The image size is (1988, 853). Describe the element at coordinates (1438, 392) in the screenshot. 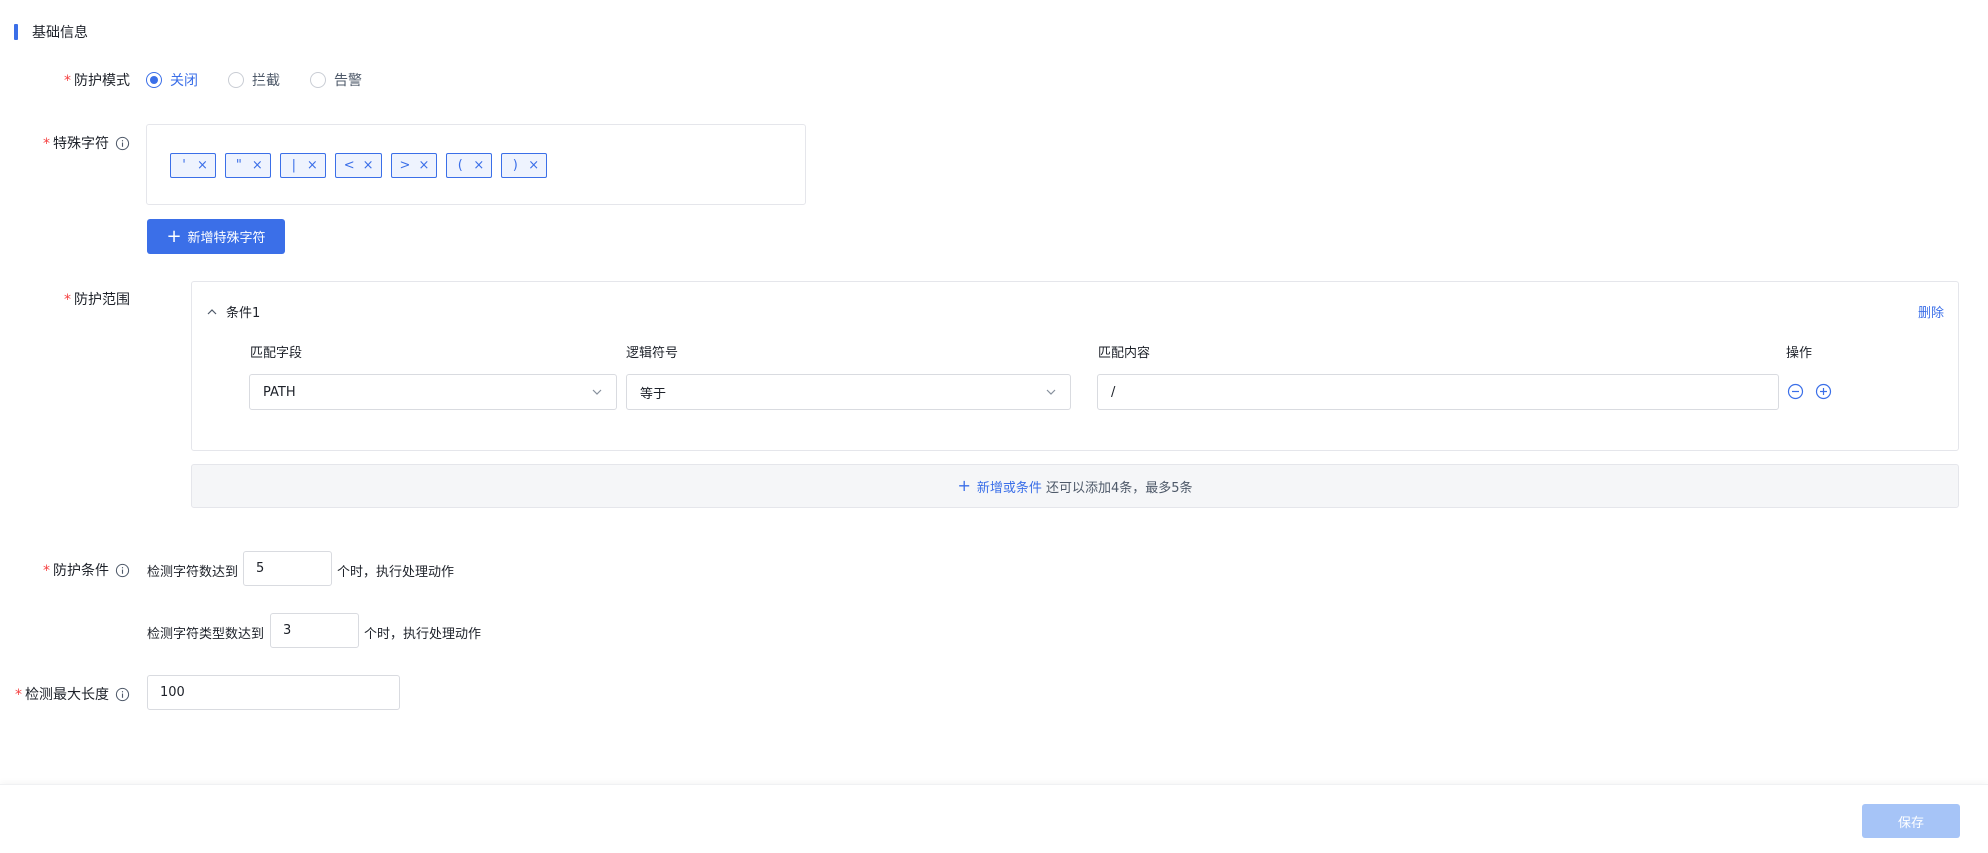

I see `match-content-input: /` at that location.